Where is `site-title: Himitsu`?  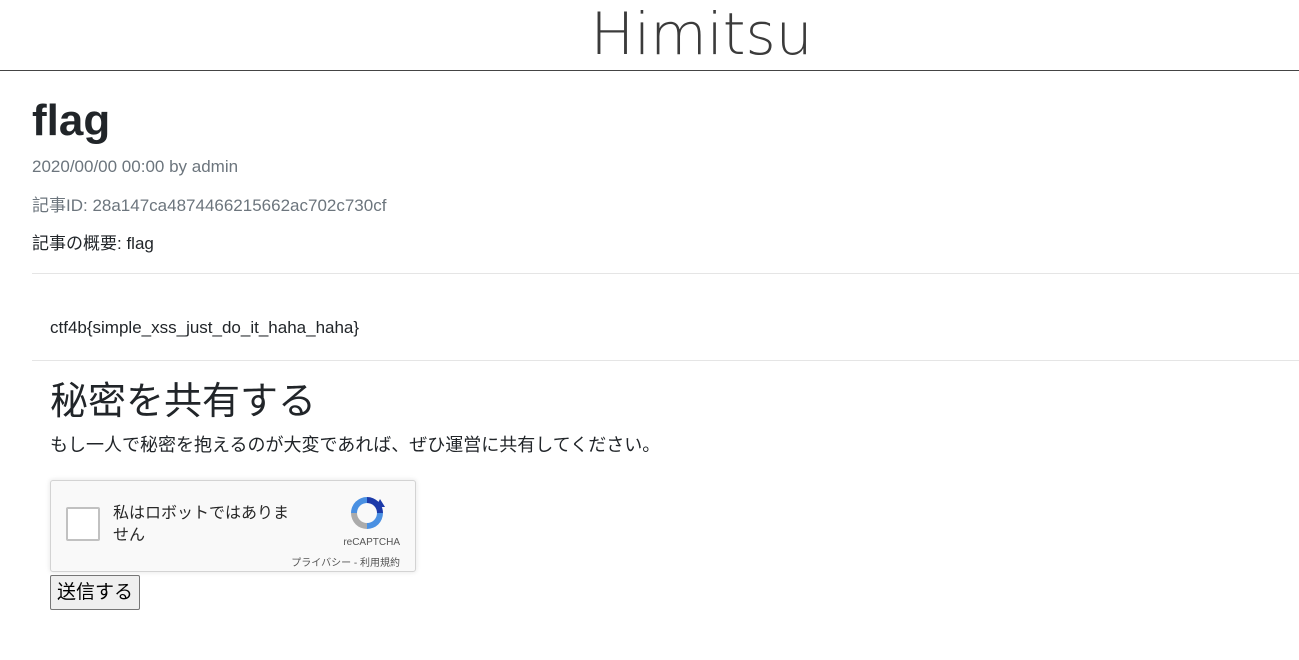 site-title: Himitsu is located at coordinates (701, 34).